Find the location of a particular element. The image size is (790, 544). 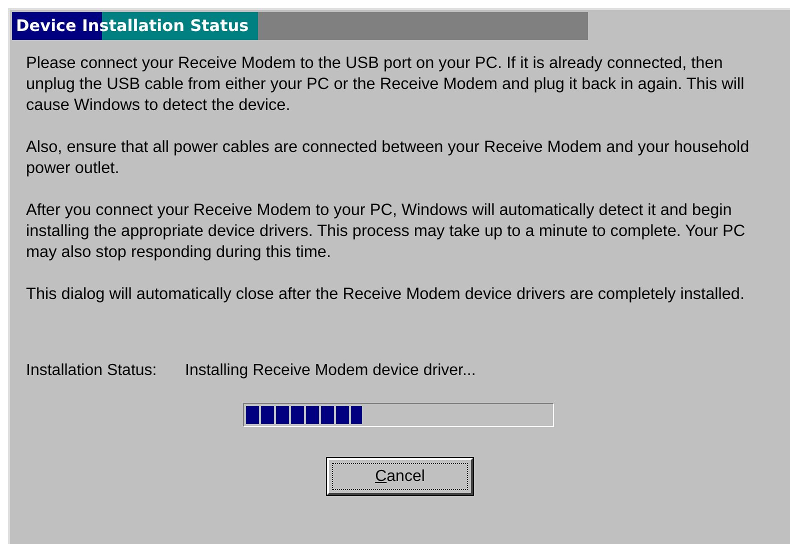

window-title: Device Installation Status is located at coordinates (132, 26).